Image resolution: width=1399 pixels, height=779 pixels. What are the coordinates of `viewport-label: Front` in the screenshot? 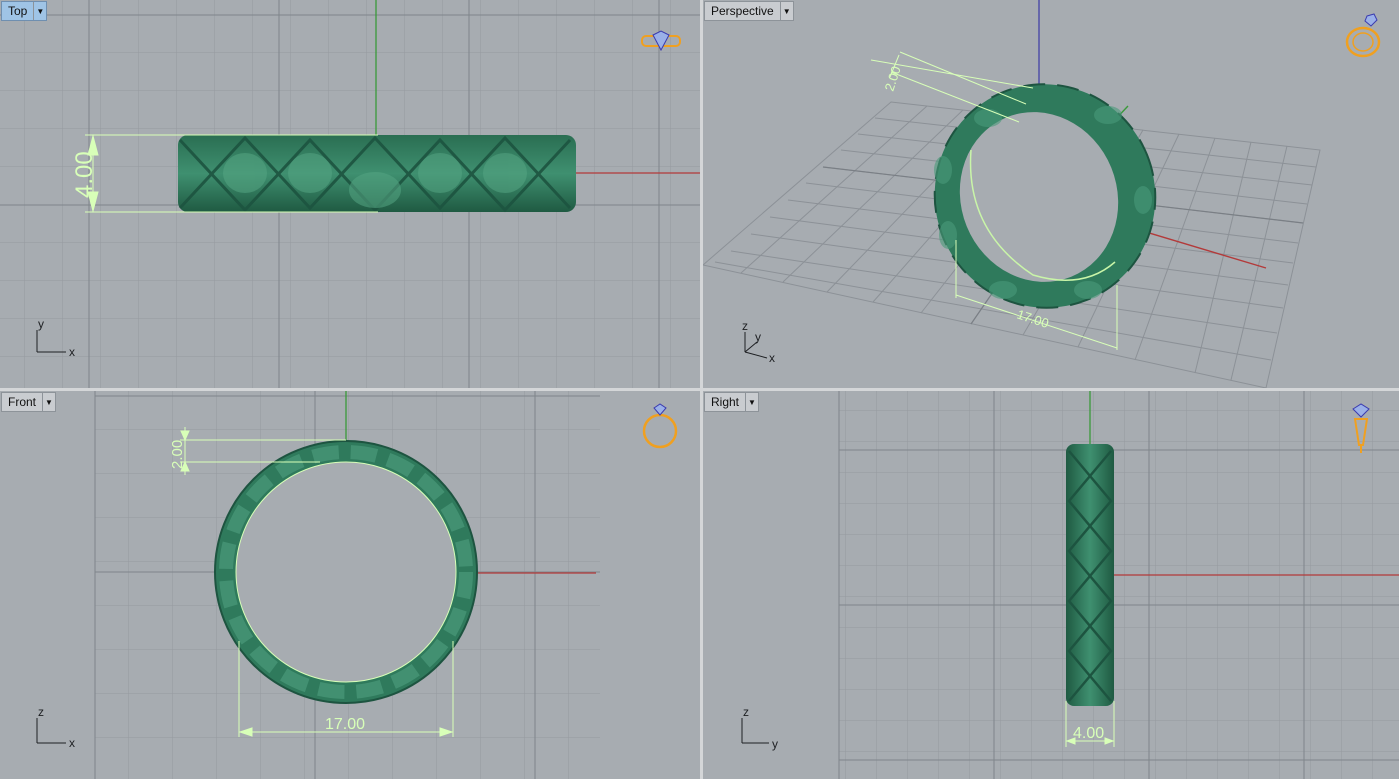 It's located at (22, 402).